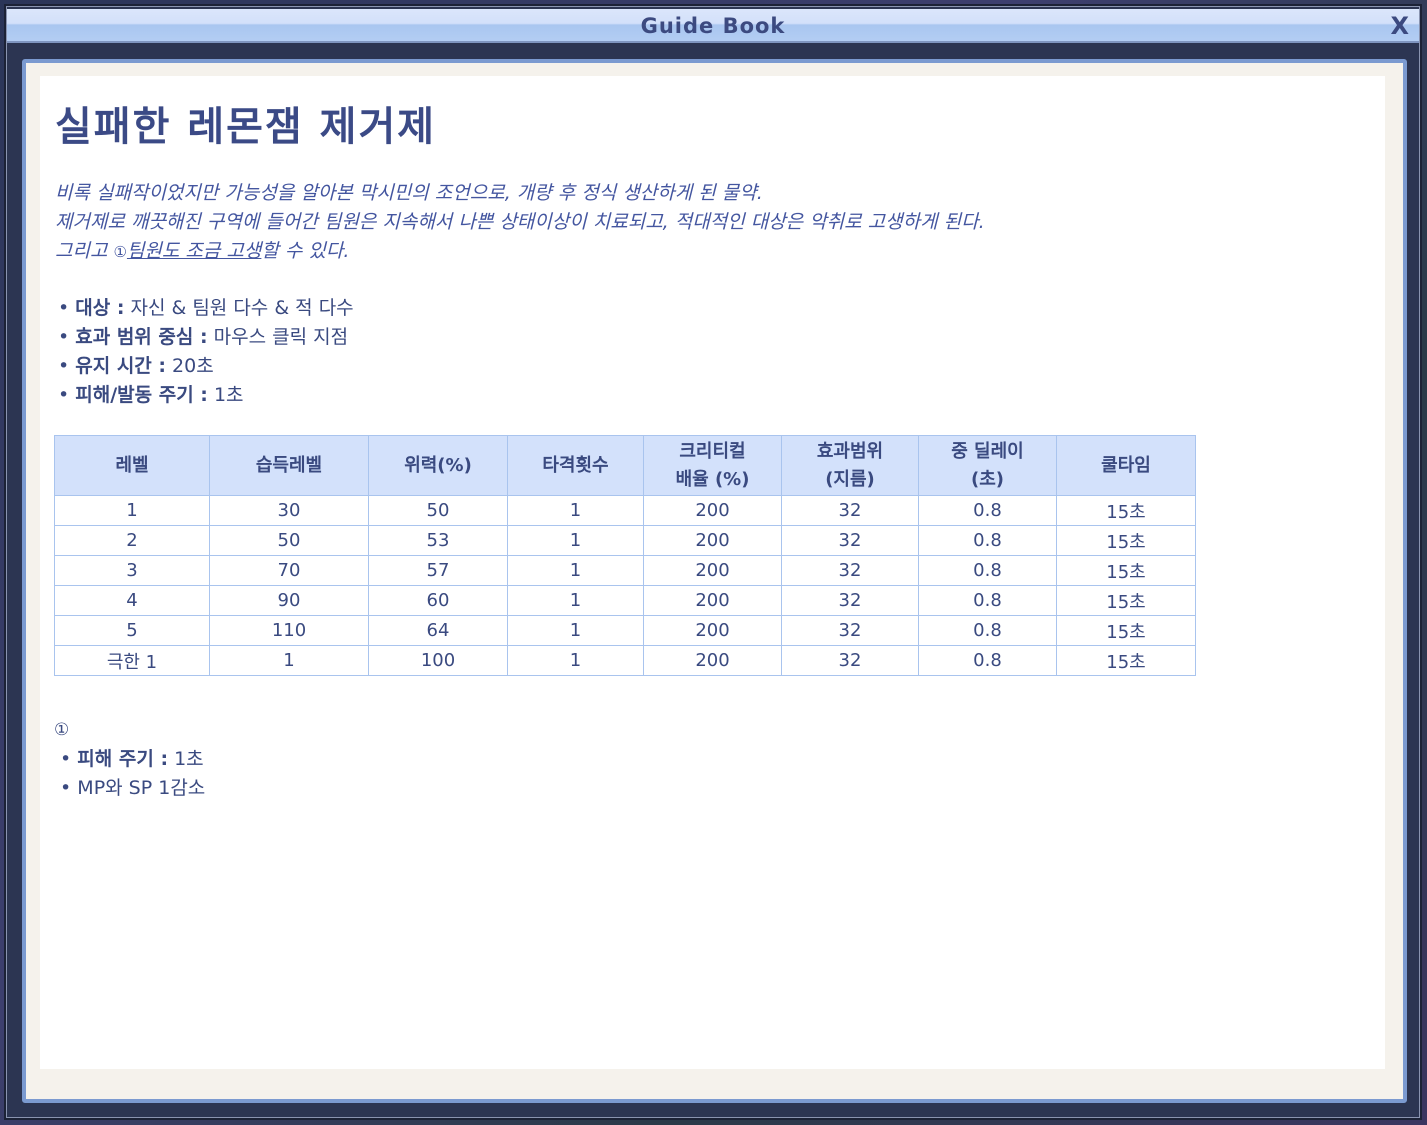 The image size is (1427, 1125). What do you see at coordinates (225, 395) in the screenshot?
I see `property-value: 1초` at bounding box center [225, 395].